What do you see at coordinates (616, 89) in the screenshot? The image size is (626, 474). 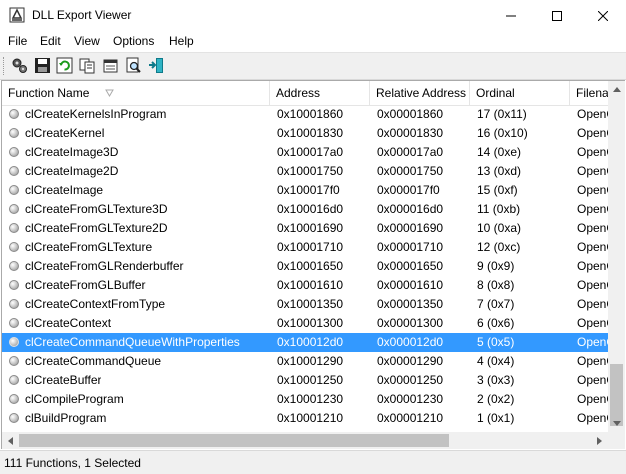 I see `scroll-up-arrow` at bounding box center [616, 89].